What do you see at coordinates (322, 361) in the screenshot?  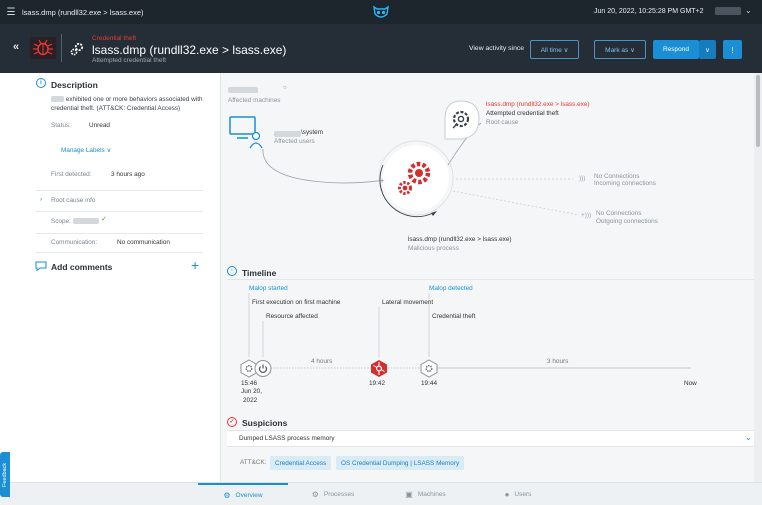 I see `gap-label-1: 4 hours` at bounding box center [322, 361].